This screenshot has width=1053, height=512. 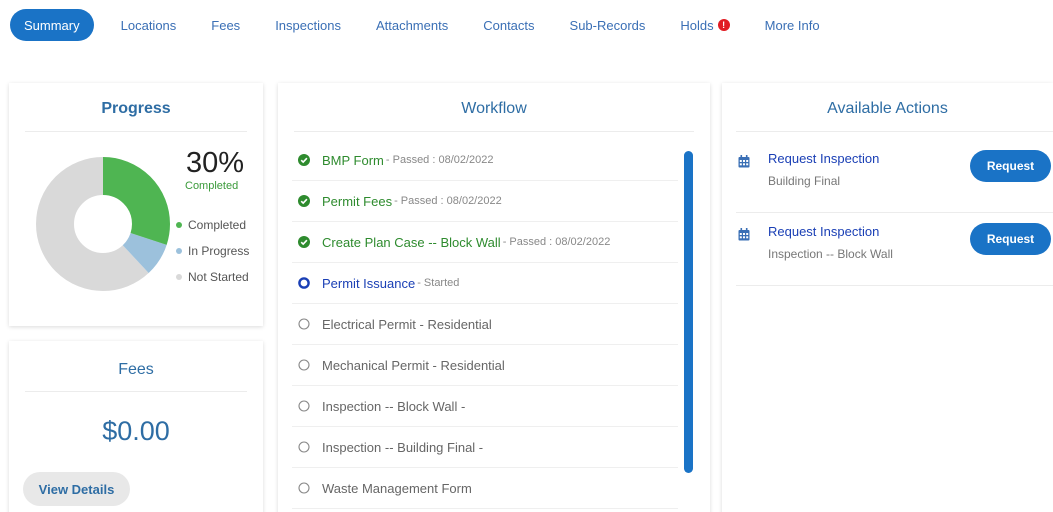 What do you see at coordinates (218, 277) in the screenshot?
I see `legend-label: Not Started` at bounding box center [218, 277].